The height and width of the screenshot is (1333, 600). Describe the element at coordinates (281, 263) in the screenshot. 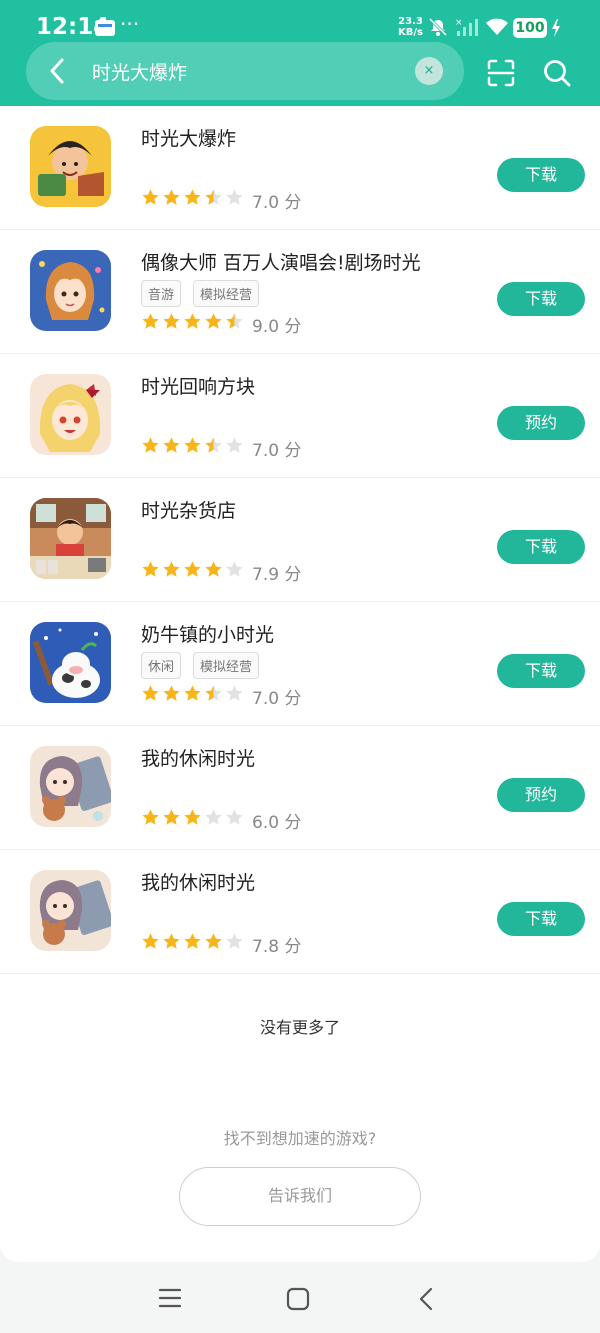

I see `app-name: 偶像大师 百万人演唱会!剧场时光` at that location.